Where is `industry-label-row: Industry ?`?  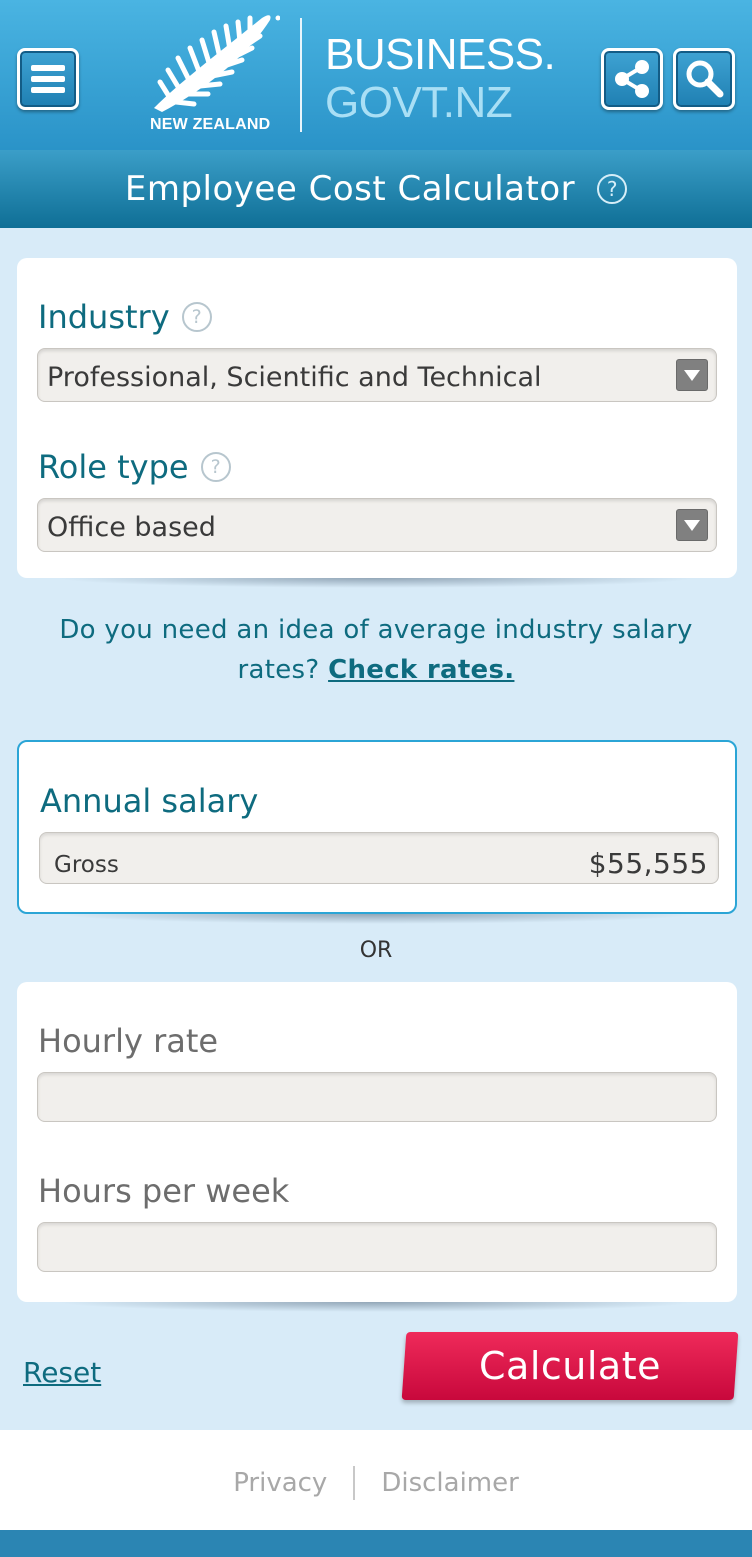 industry-label-row: Industry ? is located at coordinates (125, 317).